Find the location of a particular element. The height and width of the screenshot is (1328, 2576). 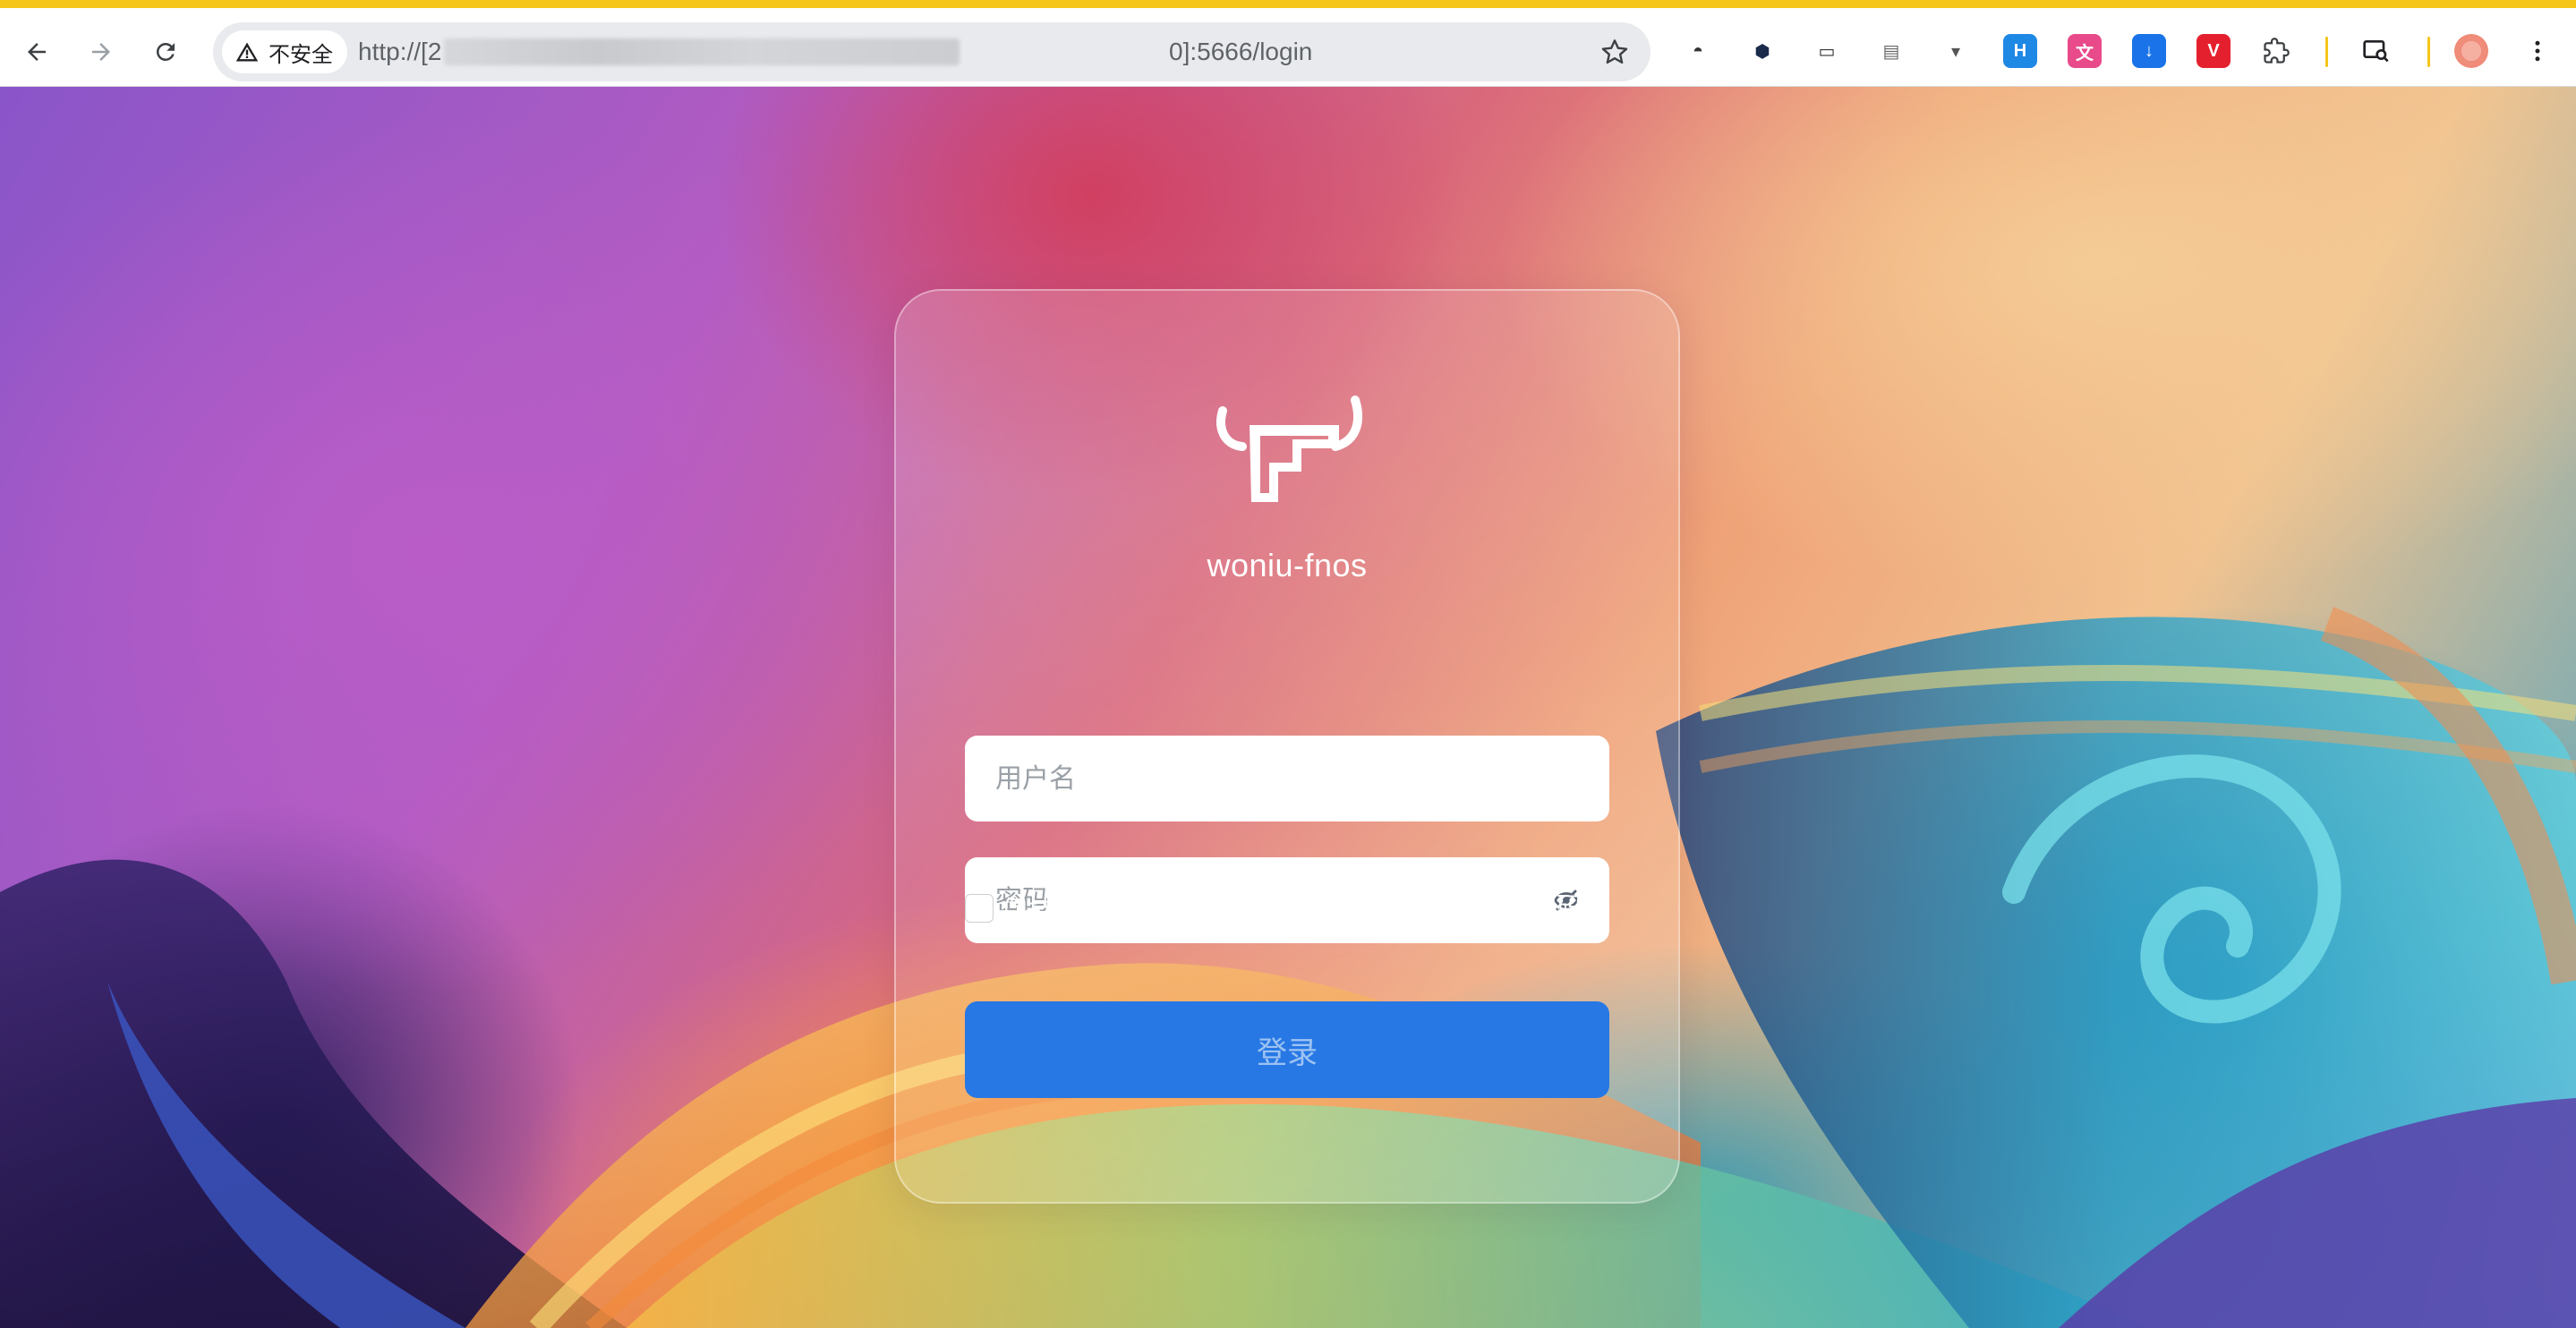

back-button is located at coordinates (36, 51).